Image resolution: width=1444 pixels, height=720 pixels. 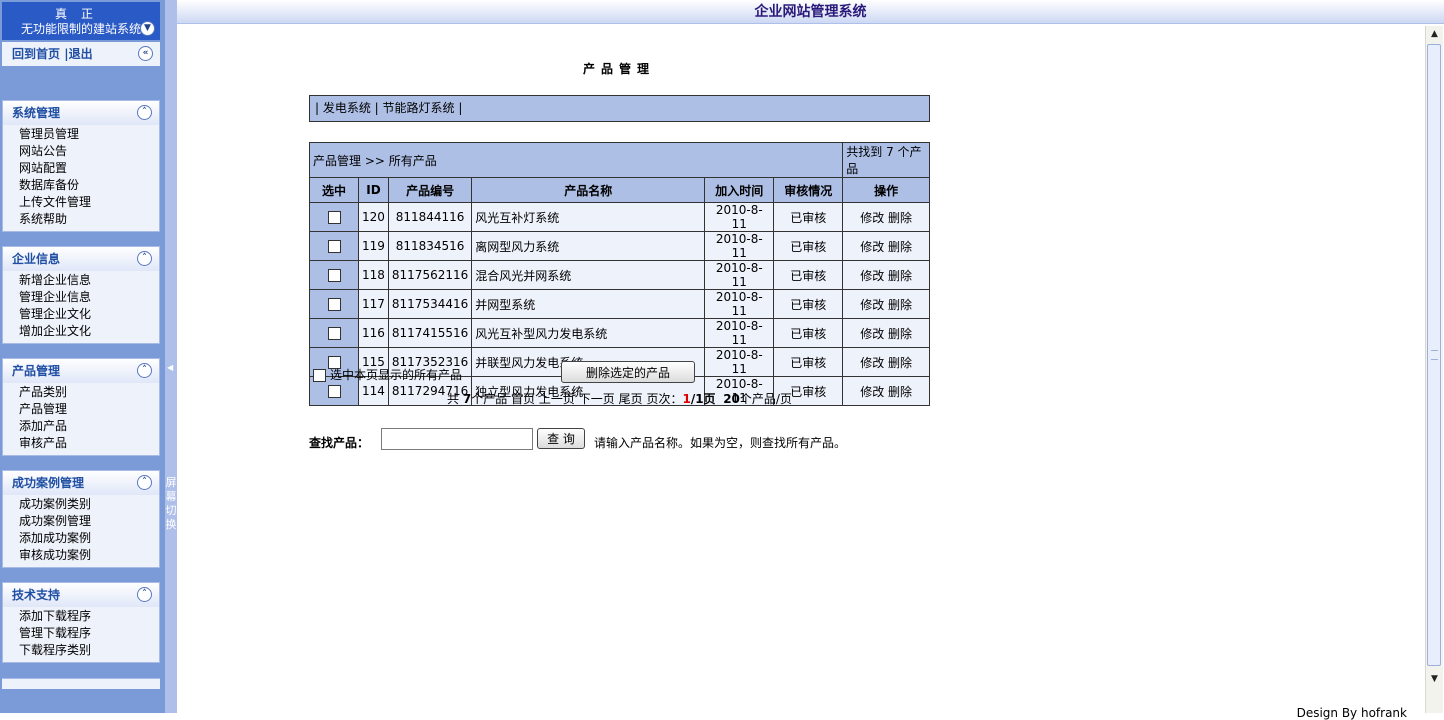 What do you see at coordinates (89, 555) in the screenshot?
I see `menu-item-case-review: 审核成功案例` at bounding box center [89, 555].